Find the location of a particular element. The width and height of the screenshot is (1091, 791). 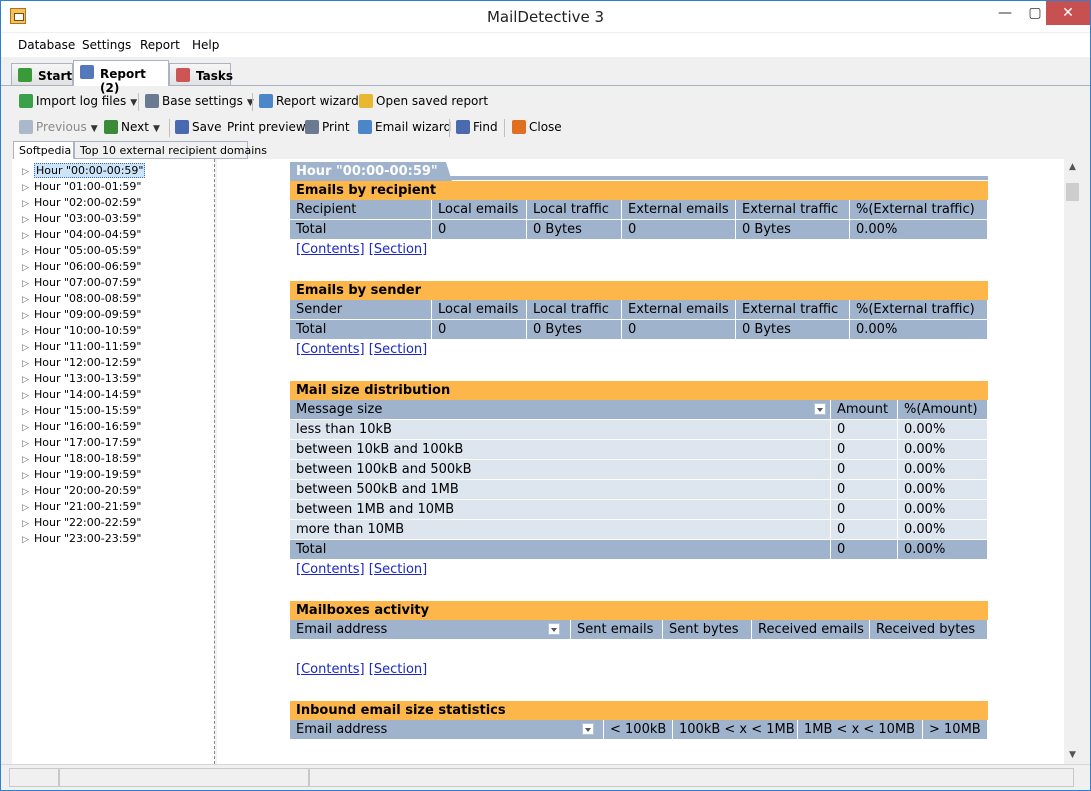

column-header: %(Amount) is located at coordinates (942, 409).